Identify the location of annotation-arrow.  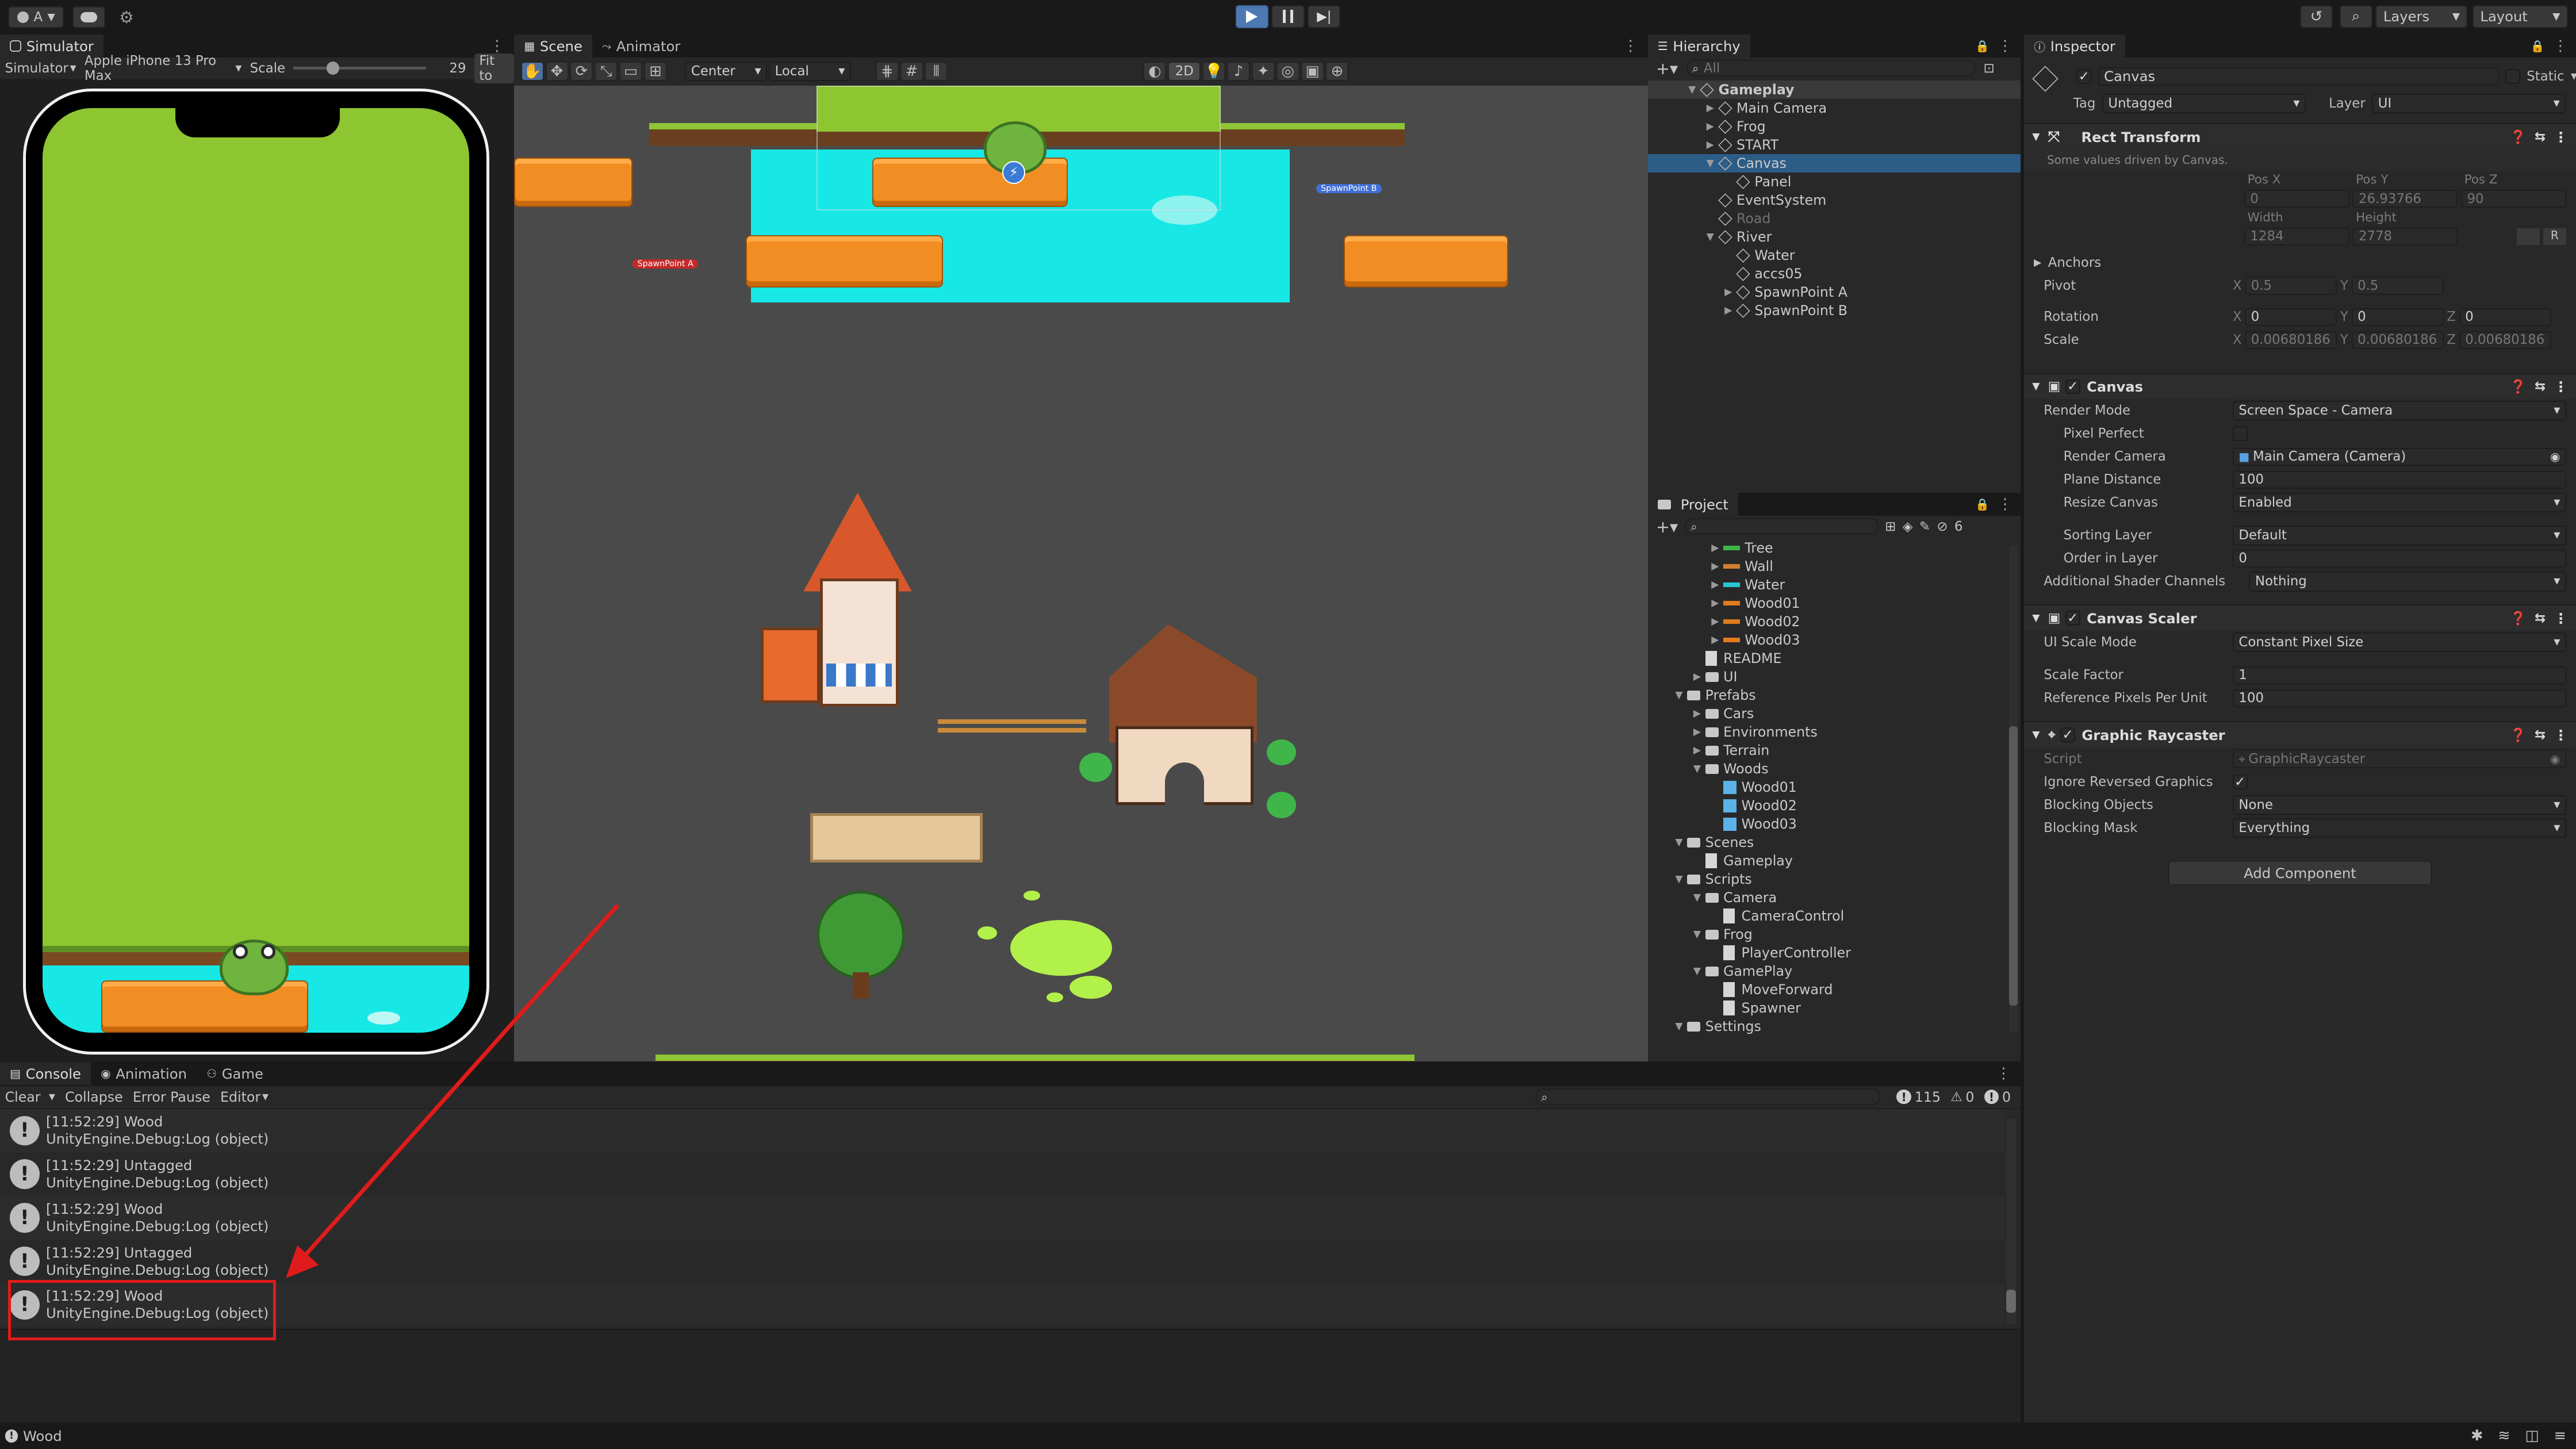
(452, 1090).